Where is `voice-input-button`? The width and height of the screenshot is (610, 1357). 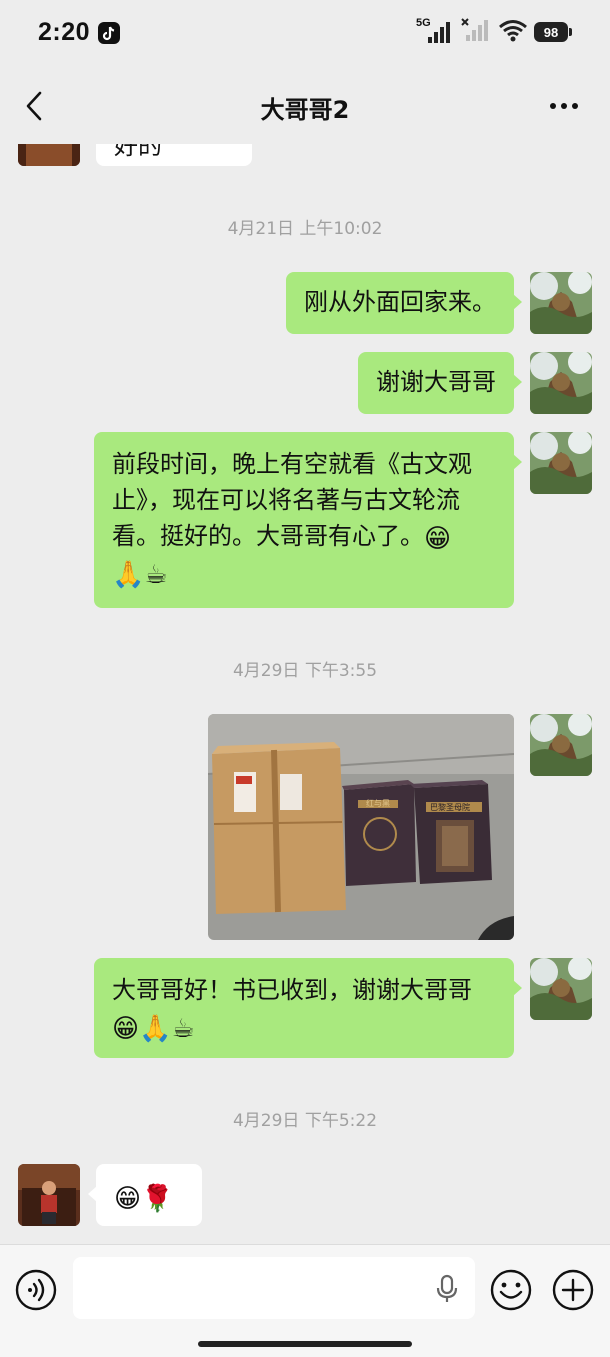 voice-input-button is located at coordinates (36, 1290).